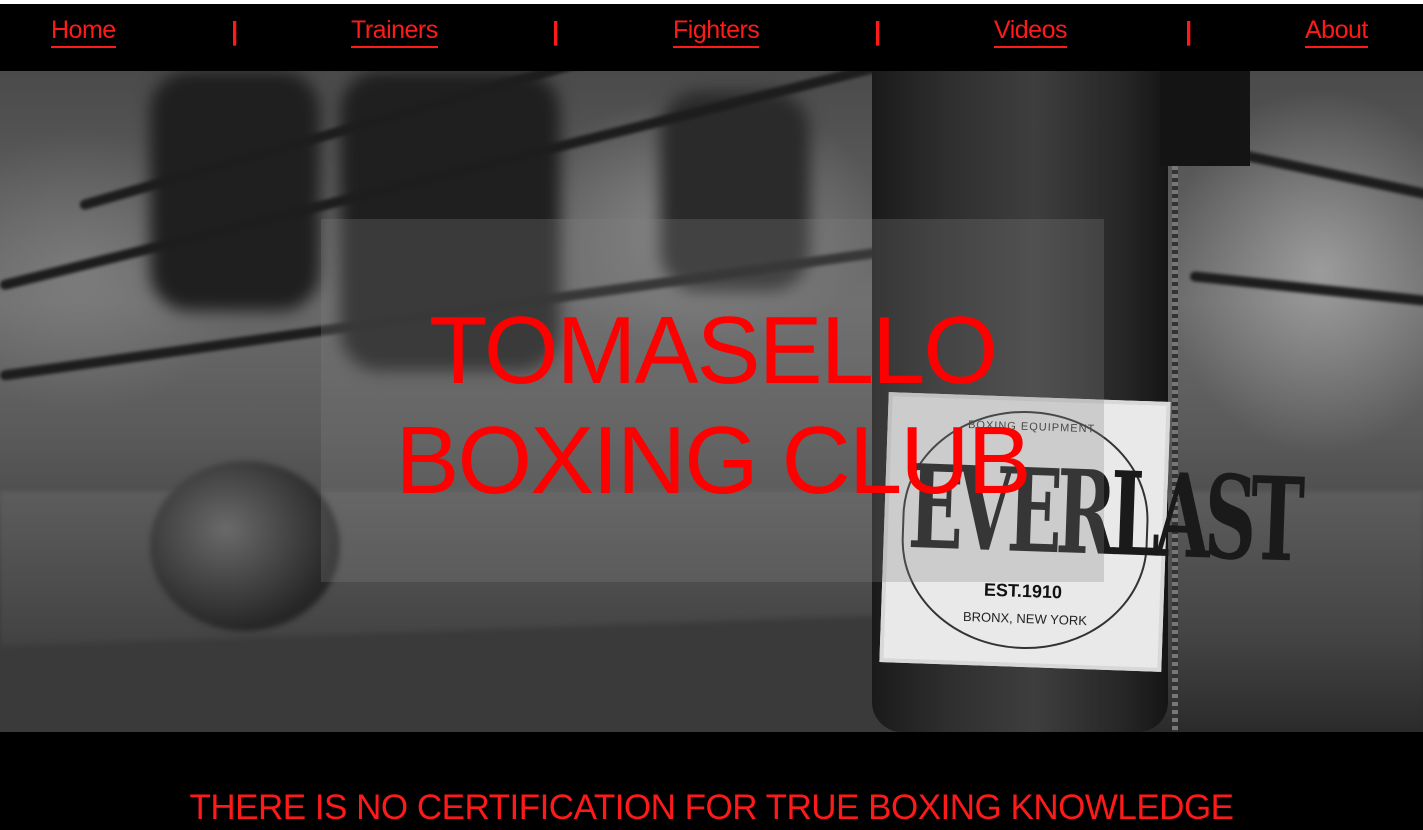 Image resolution: width=1423 pixels, height=830 pixels. What do you see at coordinates (1306, 289) in the screenshot?
I see `ring-rope` at bounding box center [1306, 289].